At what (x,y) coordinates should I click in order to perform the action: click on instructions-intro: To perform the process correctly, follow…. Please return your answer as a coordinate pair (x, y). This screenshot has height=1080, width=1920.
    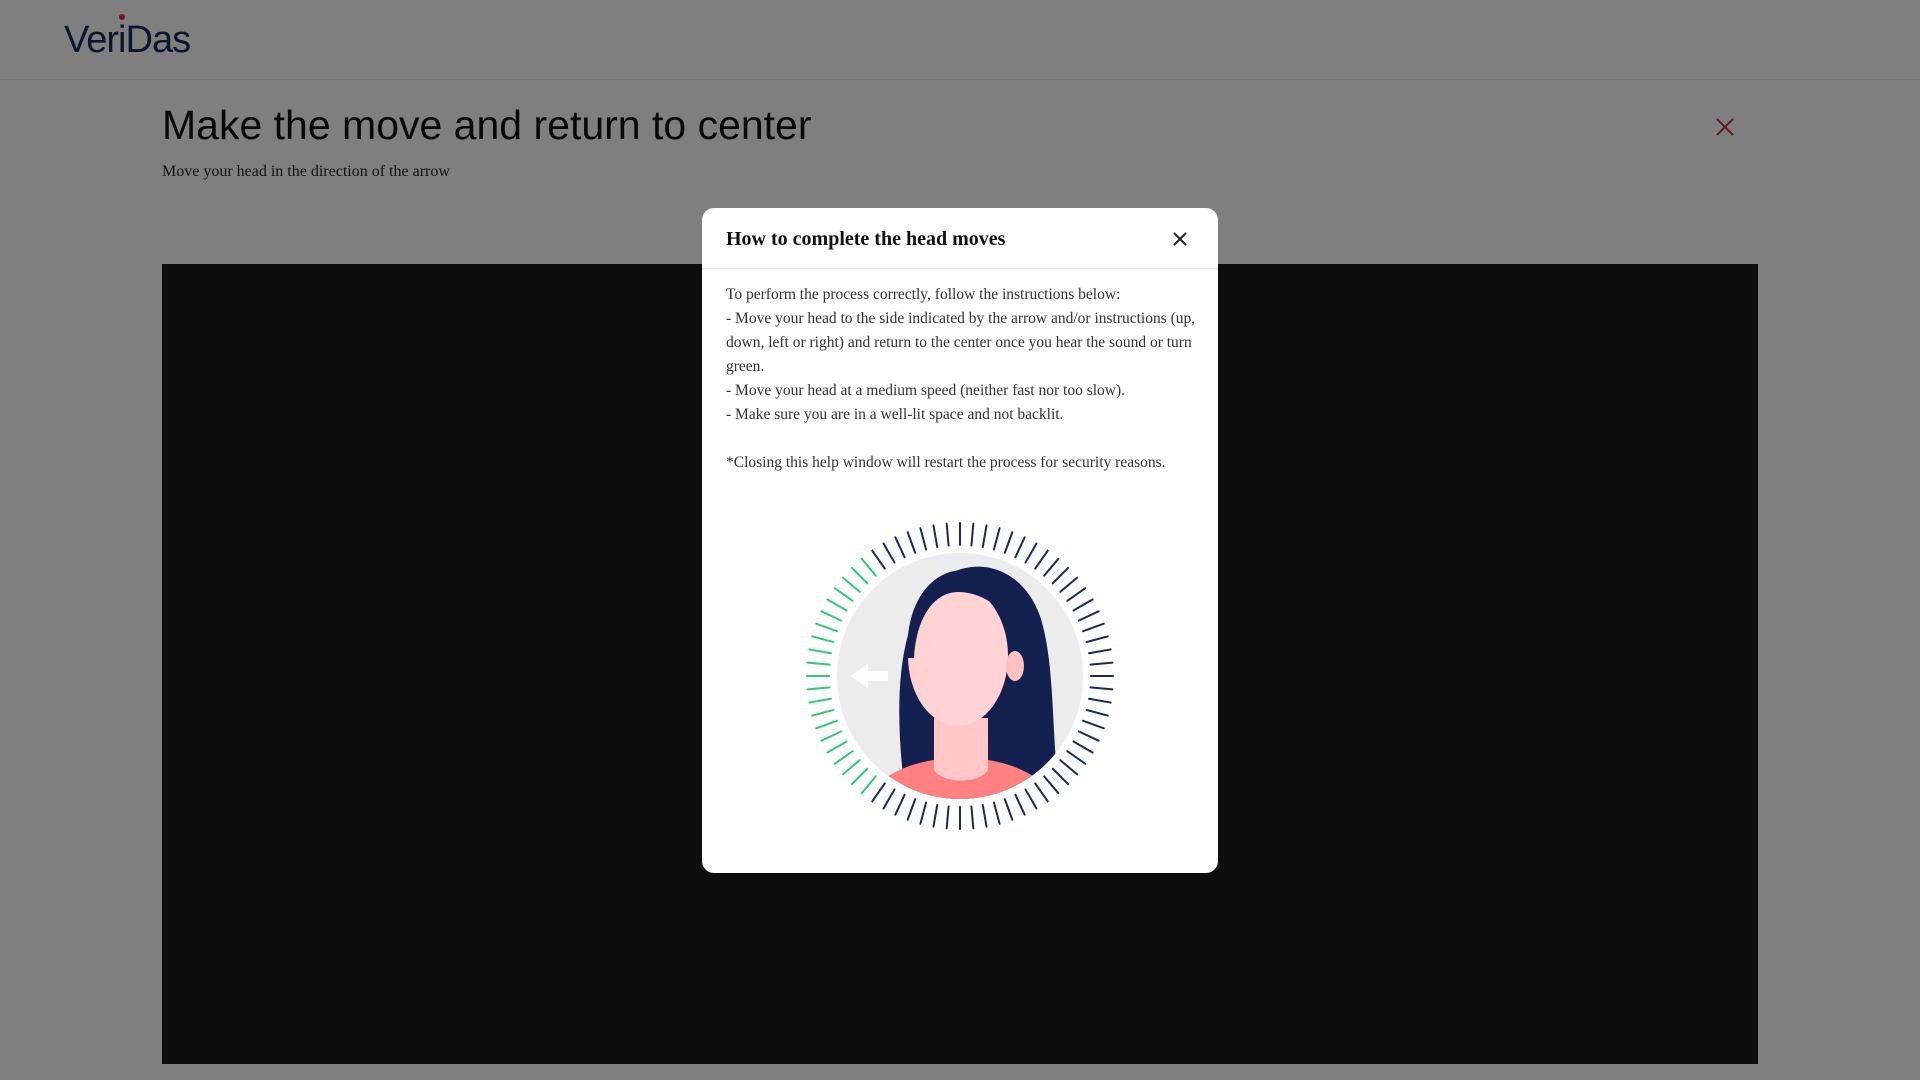
    Looking at the image, I should click on (923, 294).